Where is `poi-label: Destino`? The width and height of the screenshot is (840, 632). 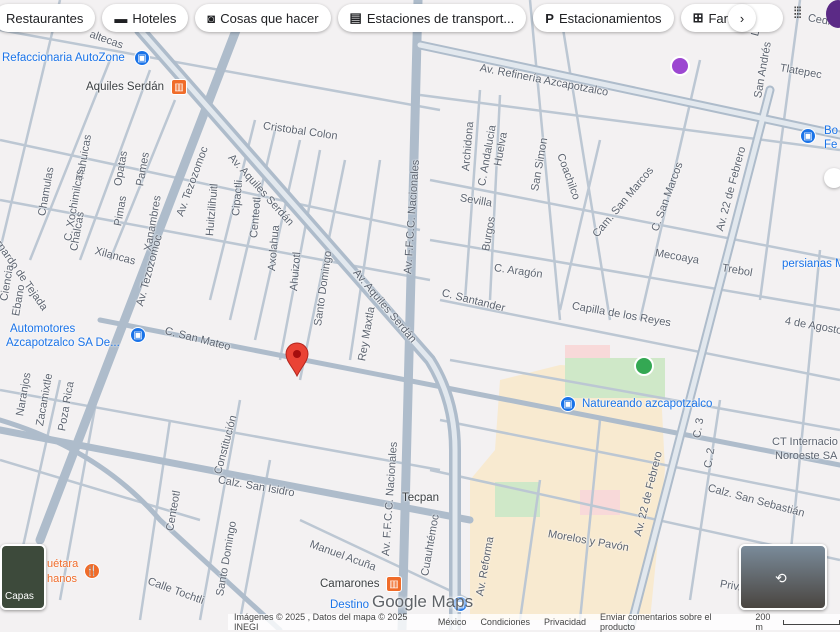 poi-label: Destino is located at coordinates (349, 605).